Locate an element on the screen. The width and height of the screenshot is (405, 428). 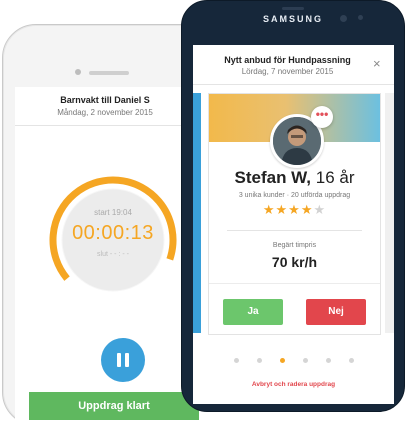
timer-end: slut - - : - - is located at coordinates (113, 254).